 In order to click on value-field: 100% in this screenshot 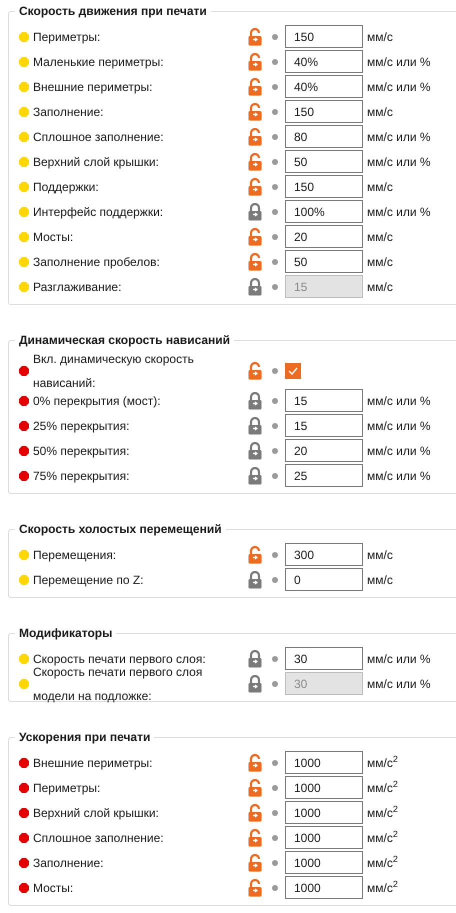, I will do `click(324, 211)`.